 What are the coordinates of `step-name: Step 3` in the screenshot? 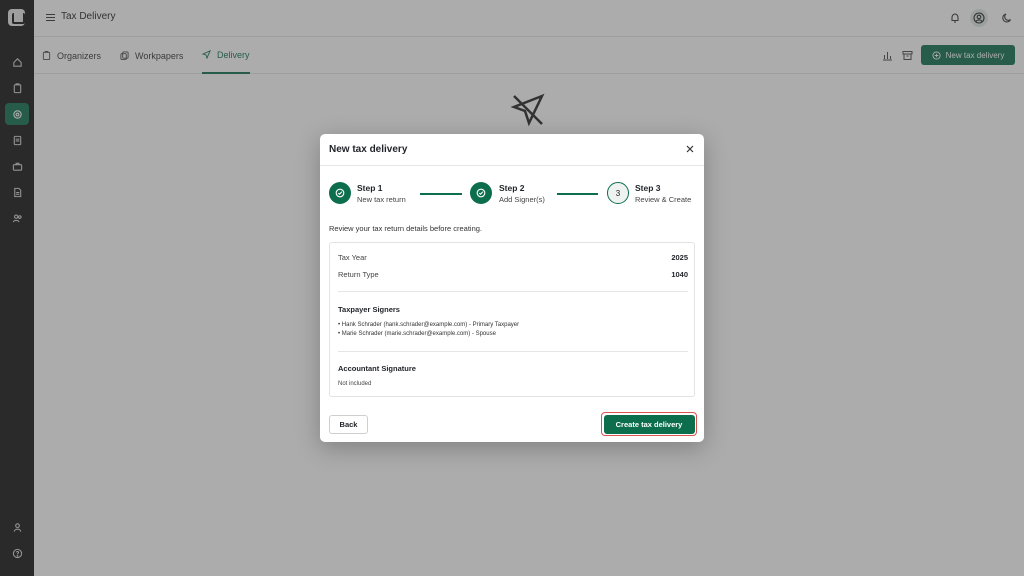 It's located at (648, 188).